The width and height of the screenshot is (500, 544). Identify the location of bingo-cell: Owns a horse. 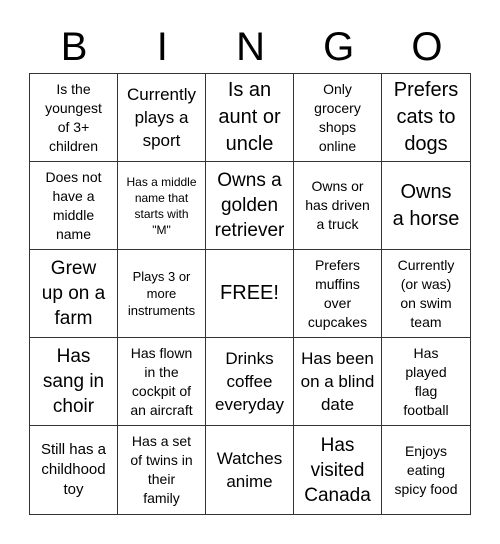
(426, 206).